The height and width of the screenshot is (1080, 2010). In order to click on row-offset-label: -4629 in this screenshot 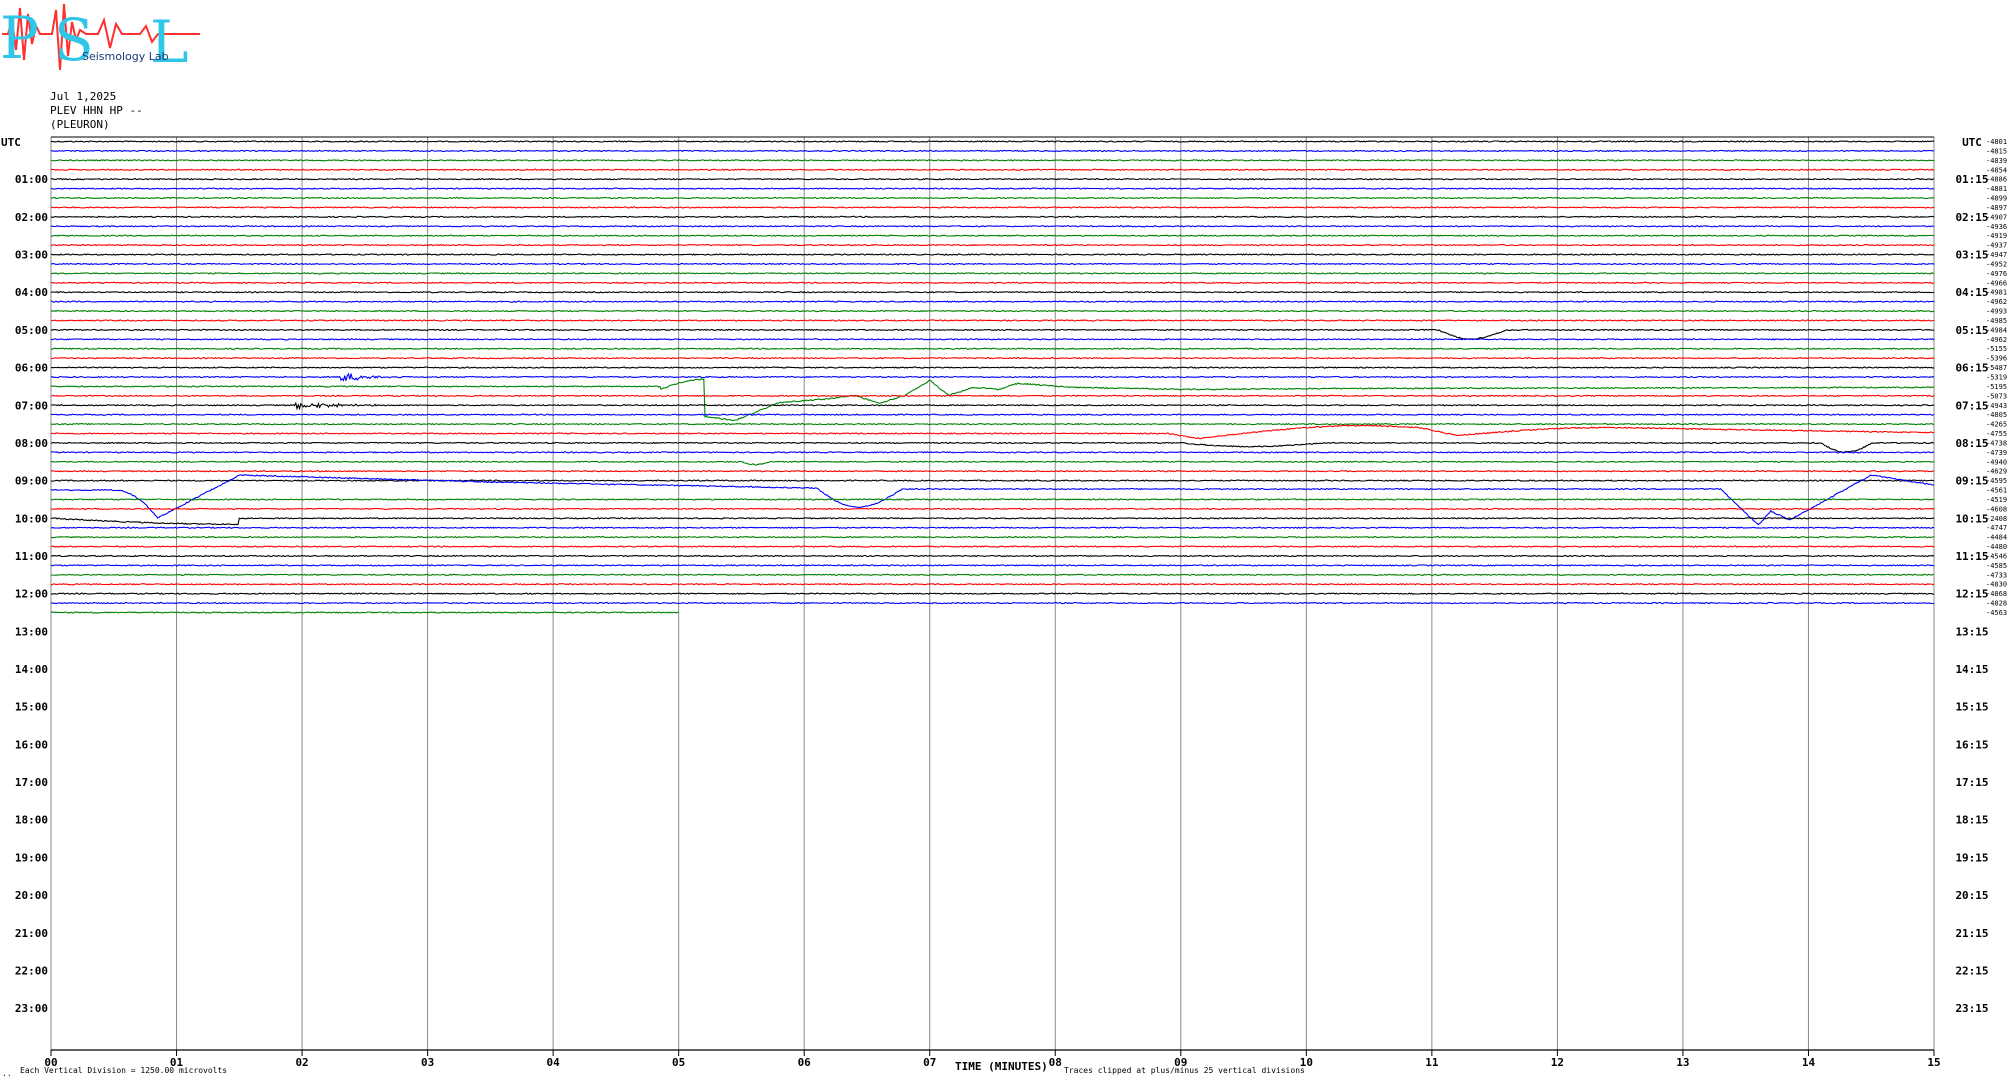, I will do `click(1996, 472)`.